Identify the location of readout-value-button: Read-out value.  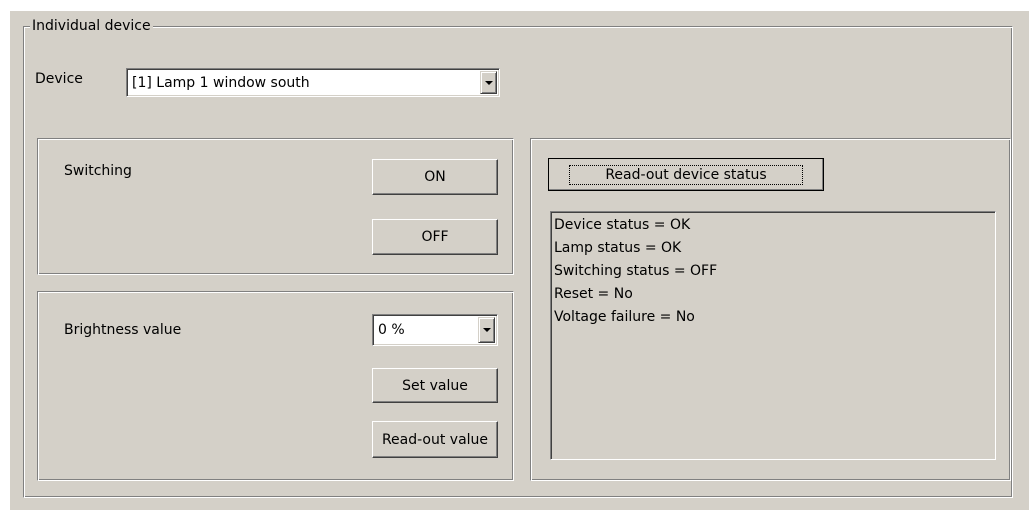
(435, 439).